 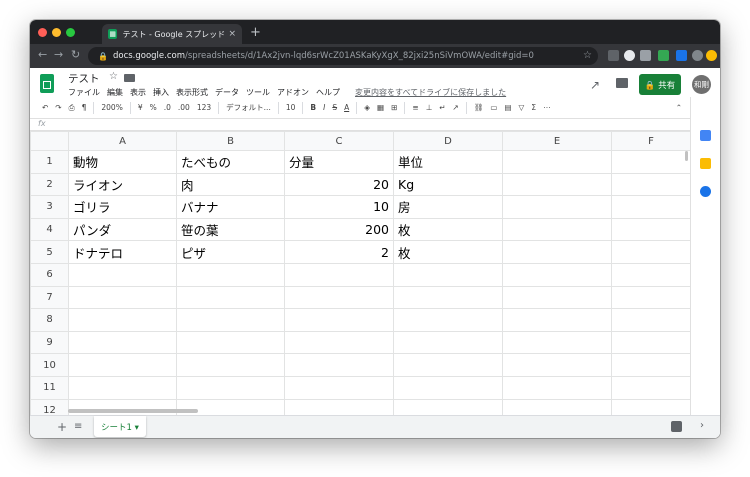 I want to click on tasks-icon, so click(x=705, y=191).